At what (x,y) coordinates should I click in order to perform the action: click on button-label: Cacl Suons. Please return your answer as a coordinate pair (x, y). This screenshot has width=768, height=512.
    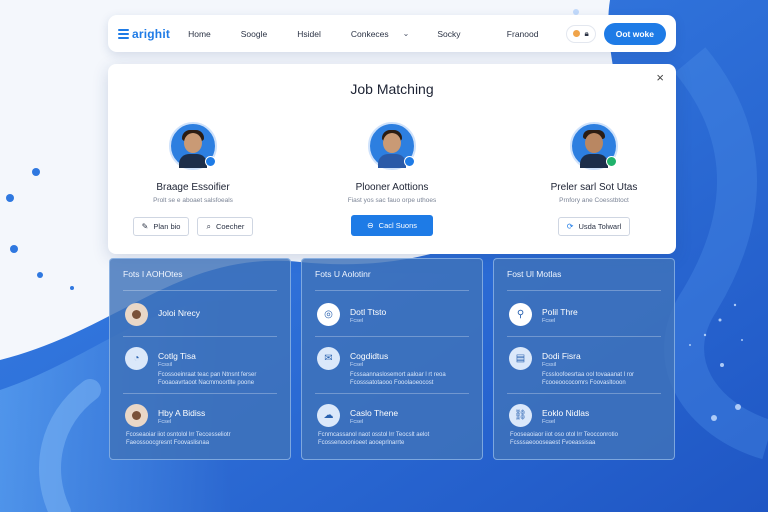
    Looking at the image, I should click on (398, 225).